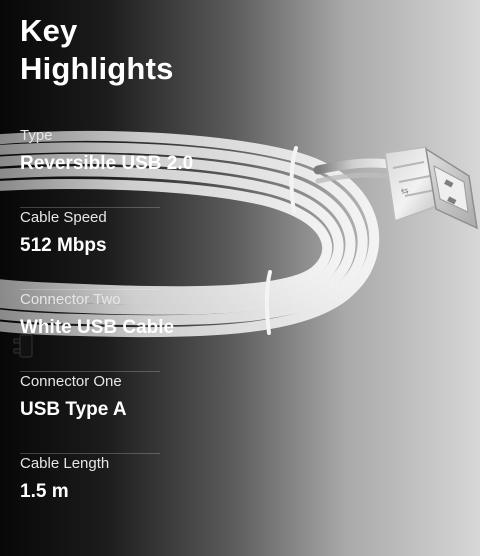 The image size is (480, 556). I want to click on spec-value-type: Reversible USB 2.0, so click(107, 163).